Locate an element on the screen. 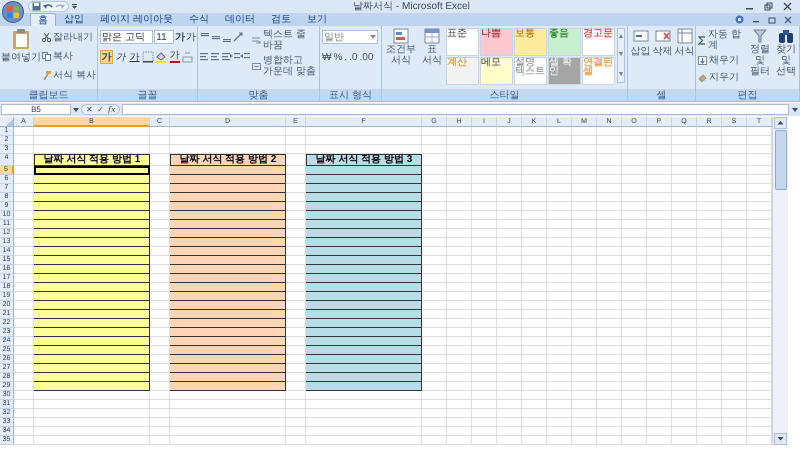 The image size is (800, 450). select-all-corner is located at coordinates (7, 122).